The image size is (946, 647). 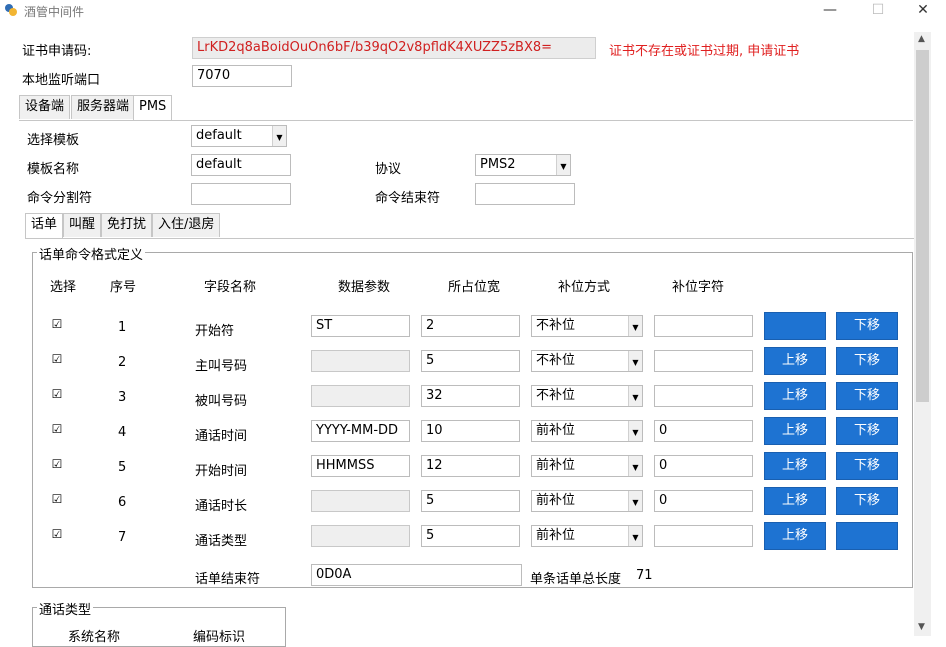 What do you see at coordinates (408, 198) in the screenshot?
I see `cmd-end-label: 命令结束符` at bounding box center [408, 198].